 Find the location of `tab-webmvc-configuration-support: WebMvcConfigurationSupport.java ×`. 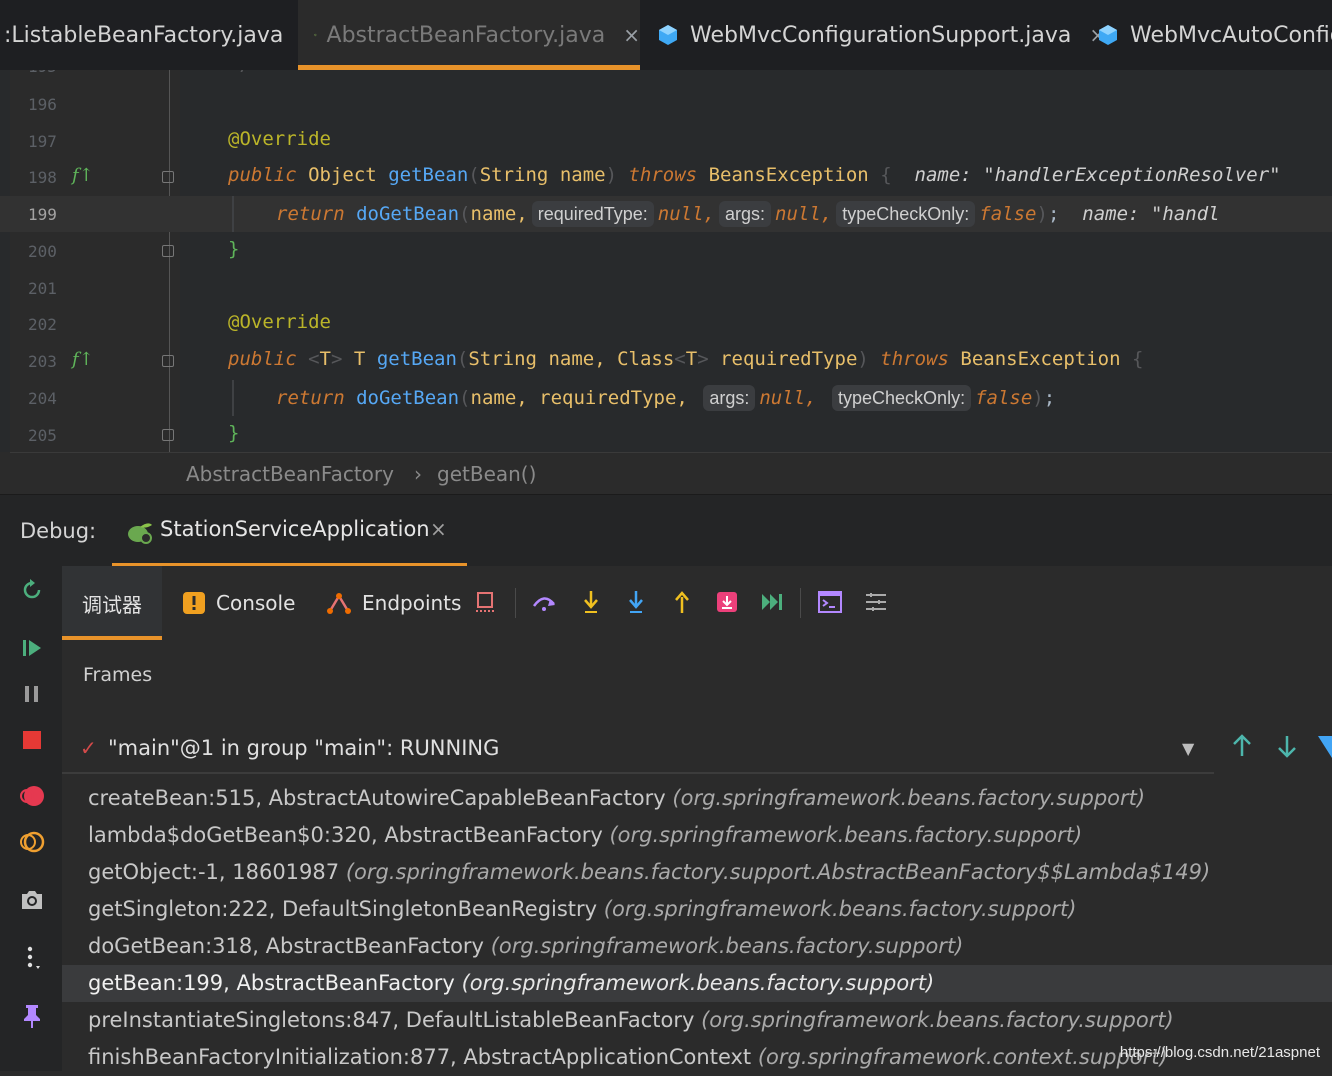

tab-webmvc-configuration-support: WebMvcConfigurationSupport.java × is located at coordinates (881, 35).